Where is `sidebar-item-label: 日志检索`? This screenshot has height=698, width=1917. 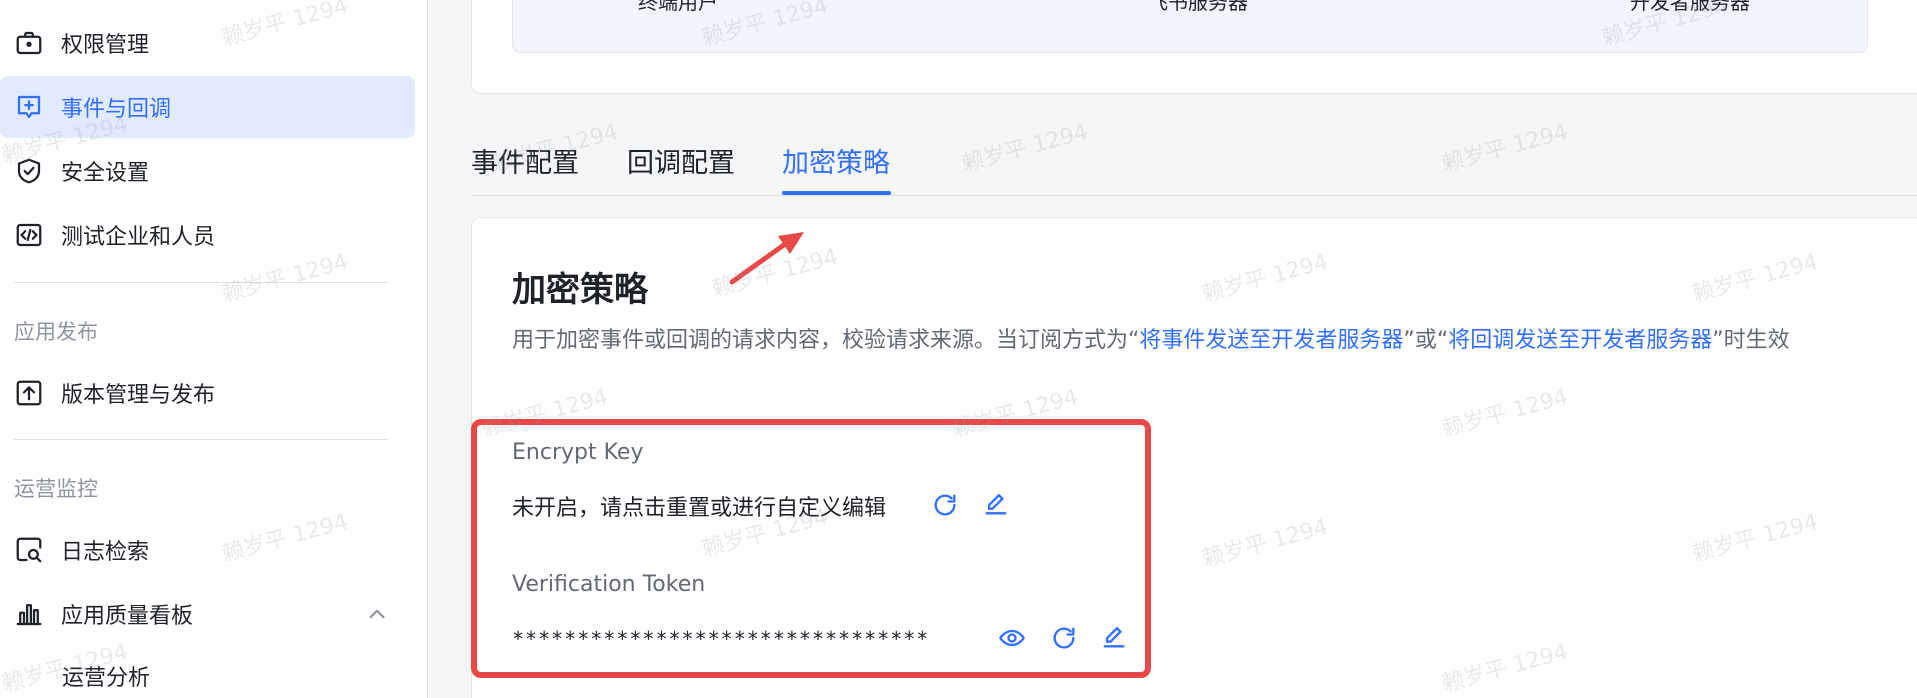 sidebar-item-label: 日志检索 is located at coordinates (105, 552).